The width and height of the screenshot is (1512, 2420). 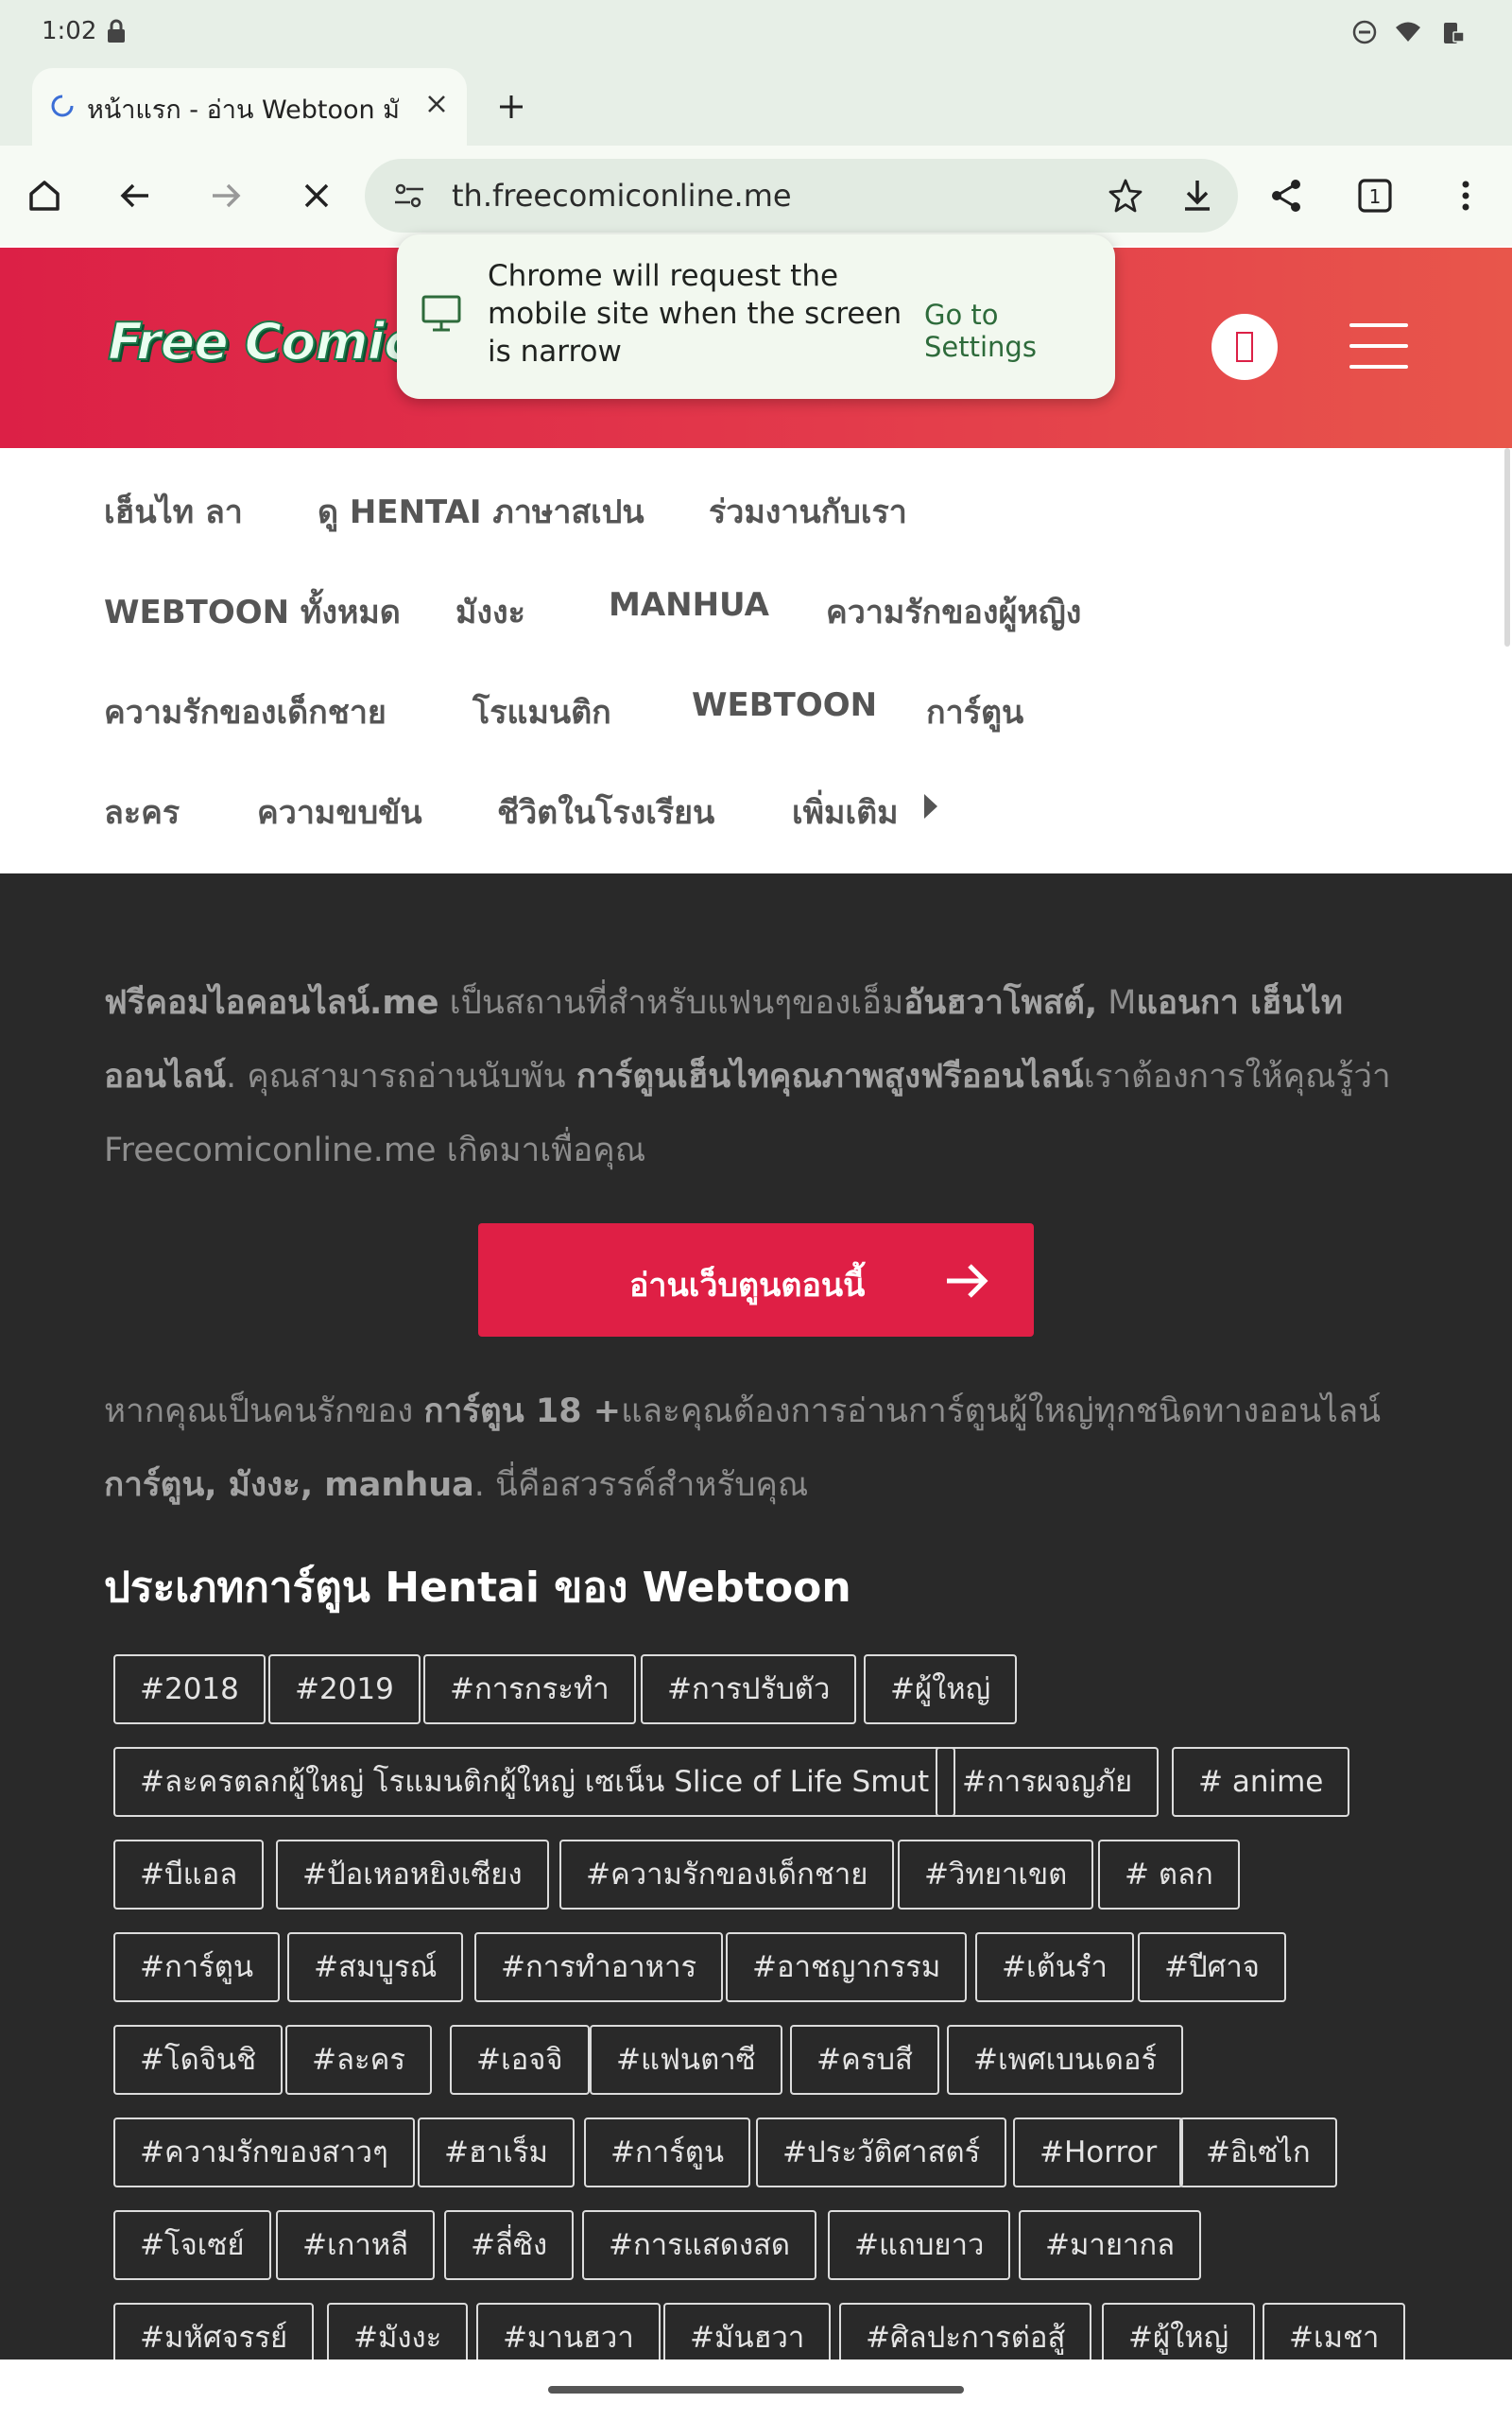 I want to click on nav-item: WEBTOON, so click(x=784, y=705).